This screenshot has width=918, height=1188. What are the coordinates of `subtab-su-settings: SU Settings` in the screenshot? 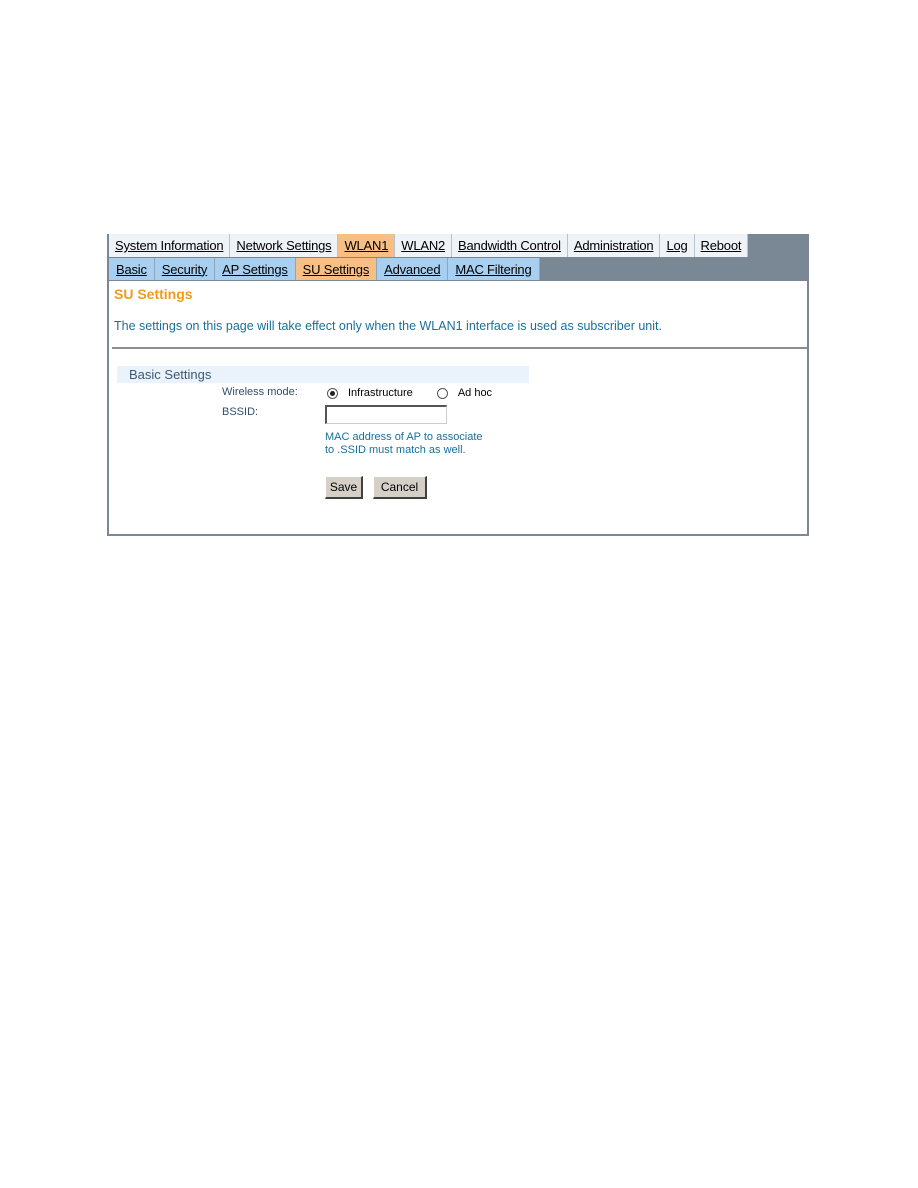 It's located at (336, 269).